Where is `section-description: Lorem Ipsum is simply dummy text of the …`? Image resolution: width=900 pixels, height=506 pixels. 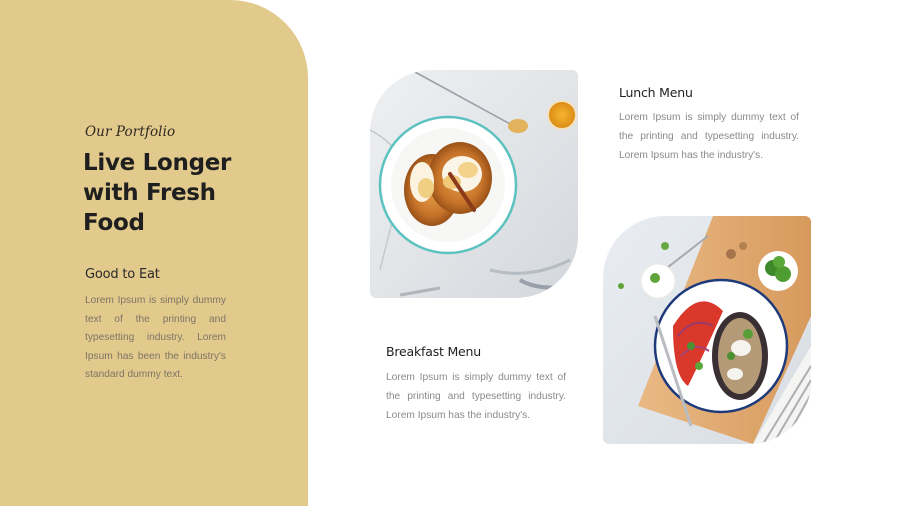
section-description: Lorem Ipsum is simply dummy text of the … is located at coordinates (155, 338).